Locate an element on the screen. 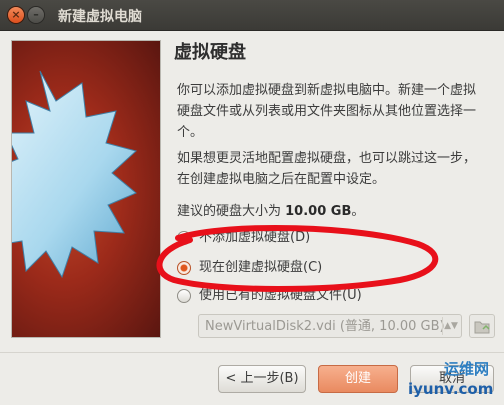 The image size is (504, 405). existing-disk-value: NewVirtualDisk2.vdi (普通, 10.00 GB) is located at coordinates (325, 326).